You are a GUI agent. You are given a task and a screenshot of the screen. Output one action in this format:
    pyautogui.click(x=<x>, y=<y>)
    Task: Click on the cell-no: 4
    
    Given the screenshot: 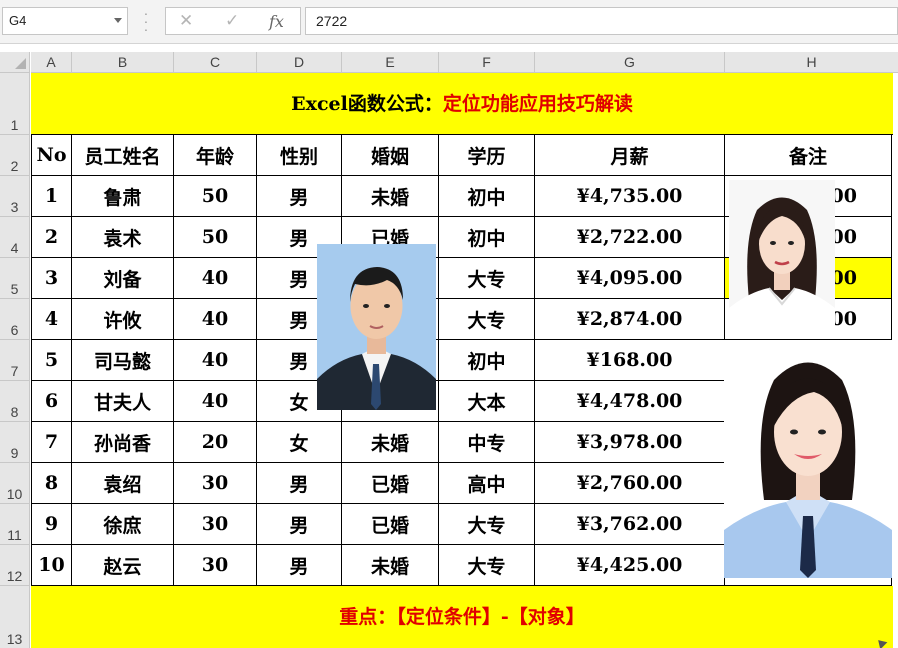 What is the action you would take?
    pyautogui.click(x=51, y=319)
    